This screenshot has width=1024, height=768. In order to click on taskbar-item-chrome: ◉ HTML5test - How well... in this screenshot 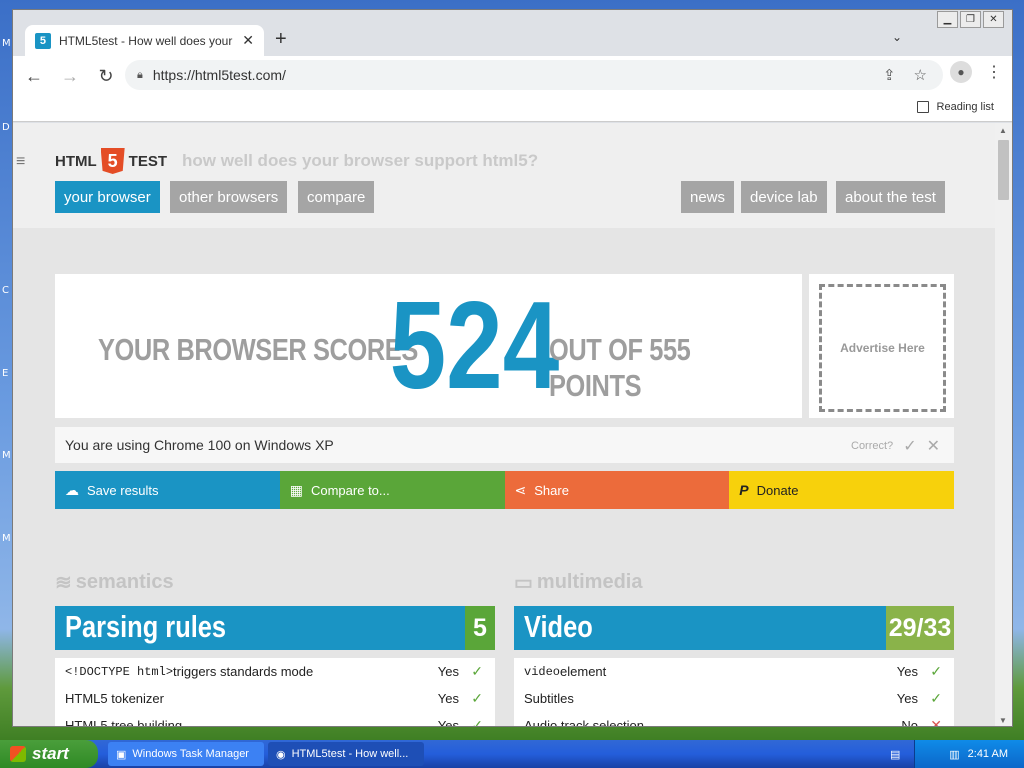, I will do `click(346, 754)`.